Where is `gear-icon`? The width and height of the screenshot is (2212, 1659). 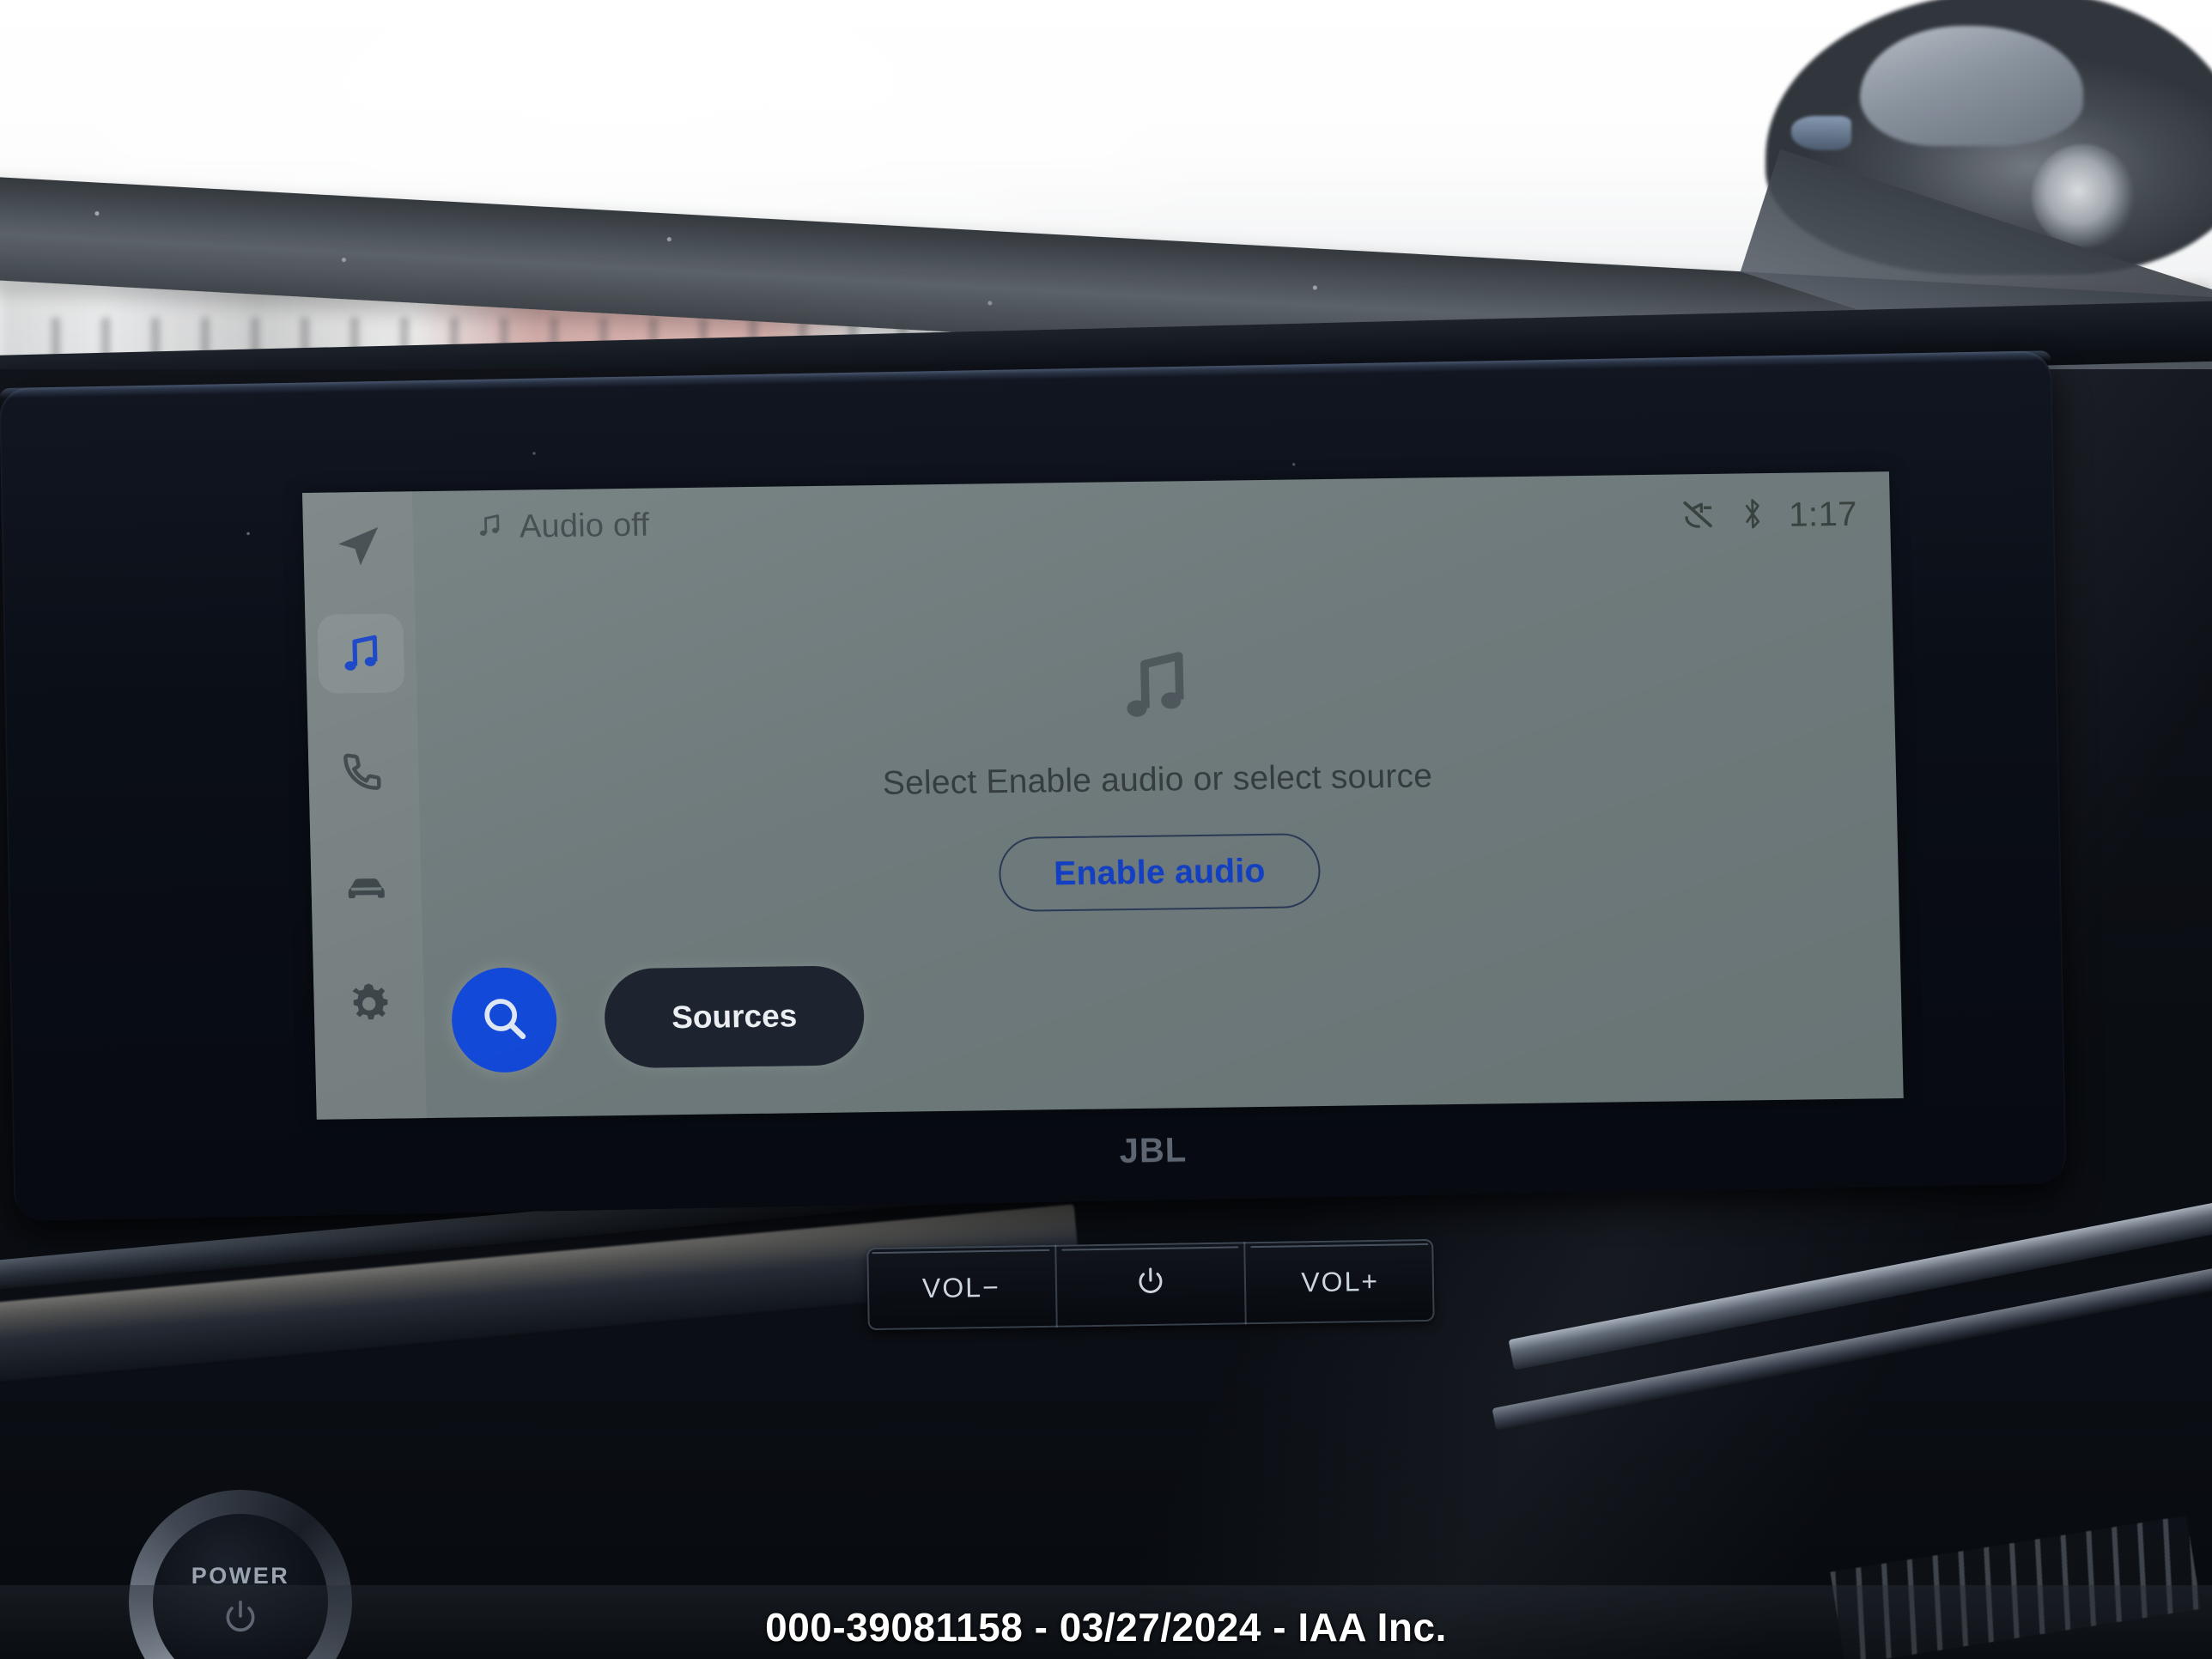 gear-icon is located at coordinates (368, 1004).